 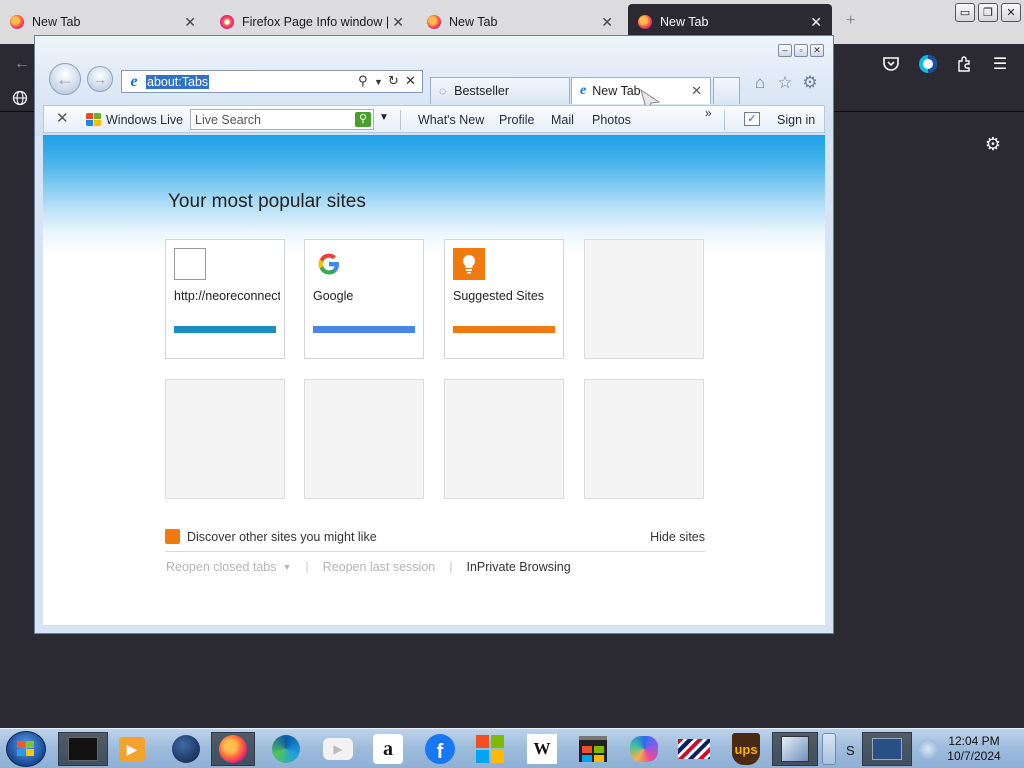 What do you see at coordinates (338, 749) in the screenshot?
I see `taskbar-youtube: ▶` at bounding box center [338, 749].